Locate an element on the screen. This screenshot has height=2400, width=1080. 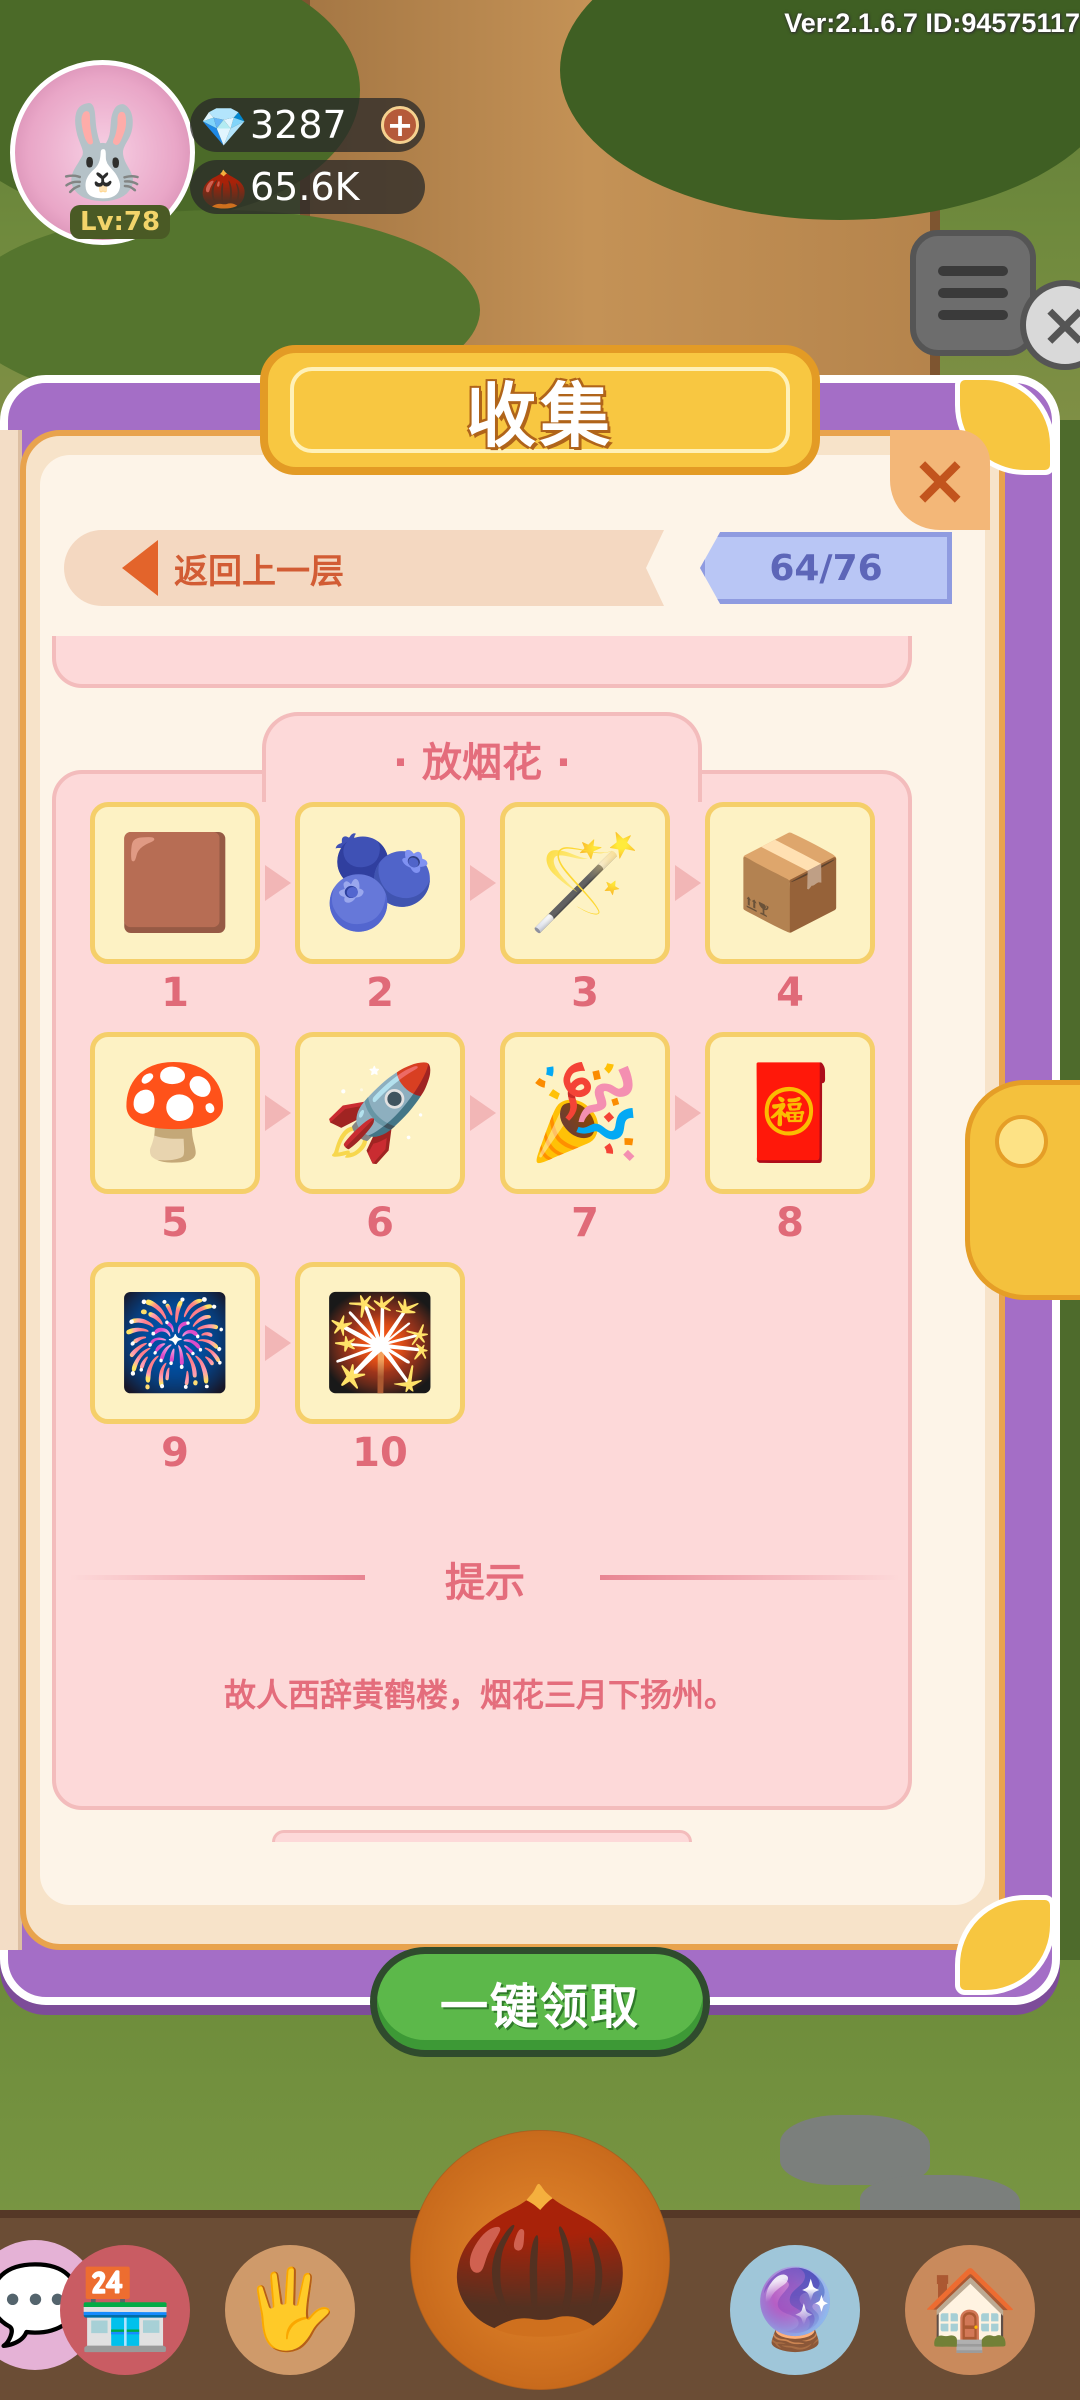
divider-right is located at coordinates (750, 1577).